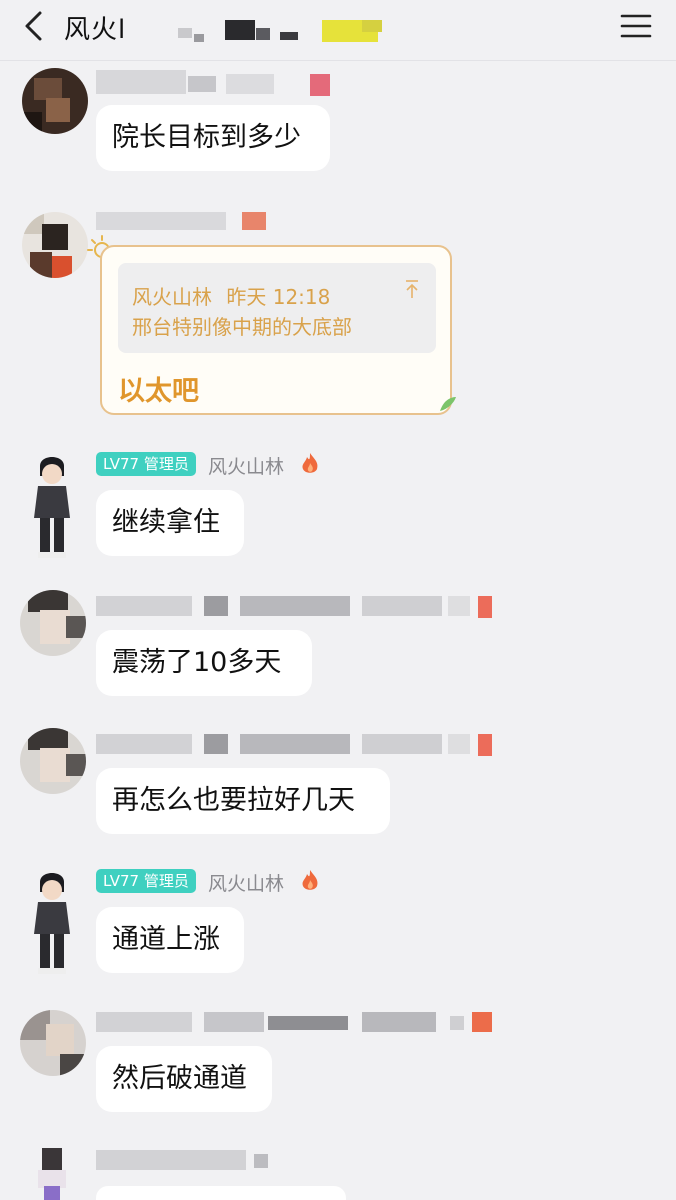 This screenshot has width=676, height=1200. What do you see at coordinates (35, 26) in the screenshot?
I see `chevron-left-icon` at bounding box center [35, 26].